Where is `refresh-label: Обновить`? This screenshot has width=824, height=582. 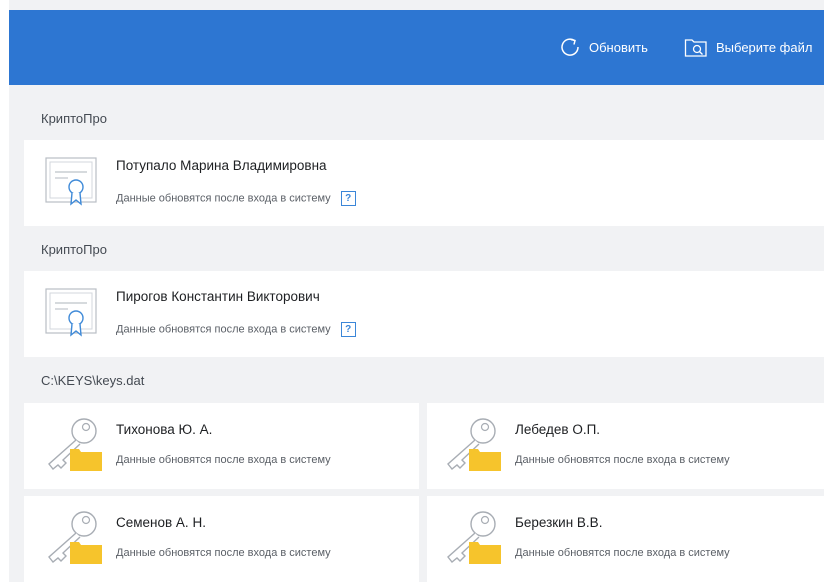
refresh-label: Обновить is located at coordinates (618, 47).